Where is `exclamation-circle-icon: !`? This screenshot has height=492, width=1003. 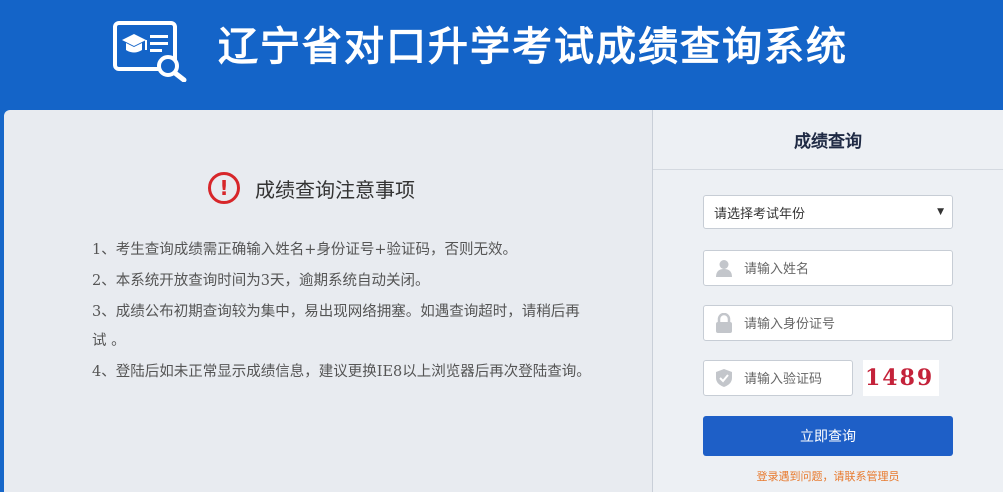
exclamation-circle-icon: ! is located at coordinates (224, 188).